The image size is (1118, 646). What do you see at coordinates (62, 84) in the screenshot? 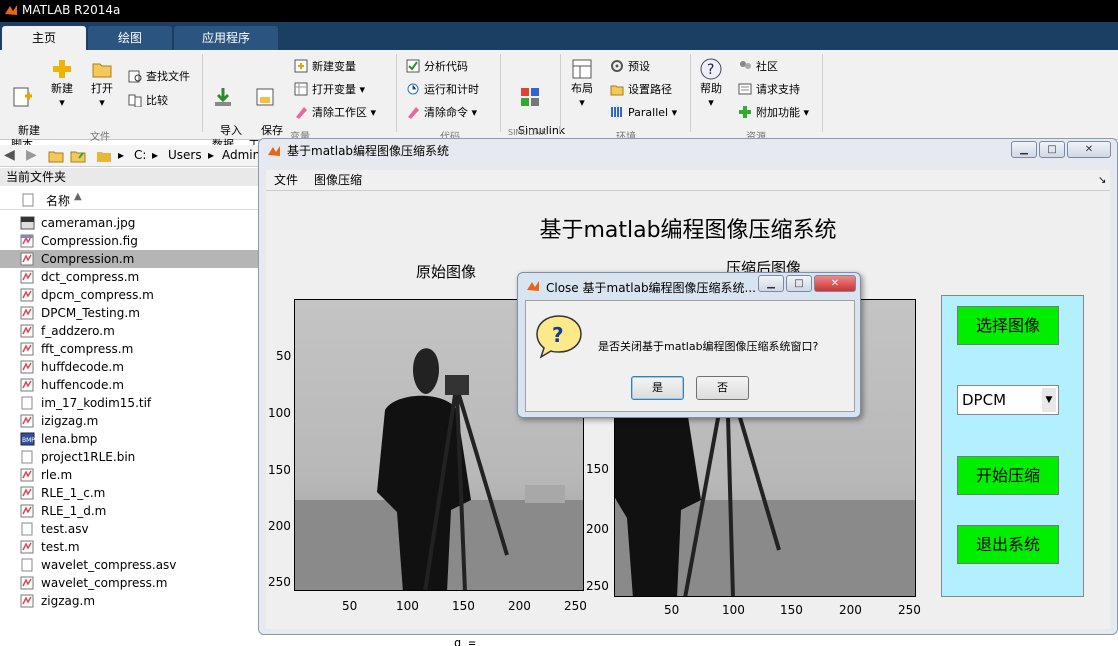
I see `new-button: 新建 ▾` at bounding box center [62, 84].